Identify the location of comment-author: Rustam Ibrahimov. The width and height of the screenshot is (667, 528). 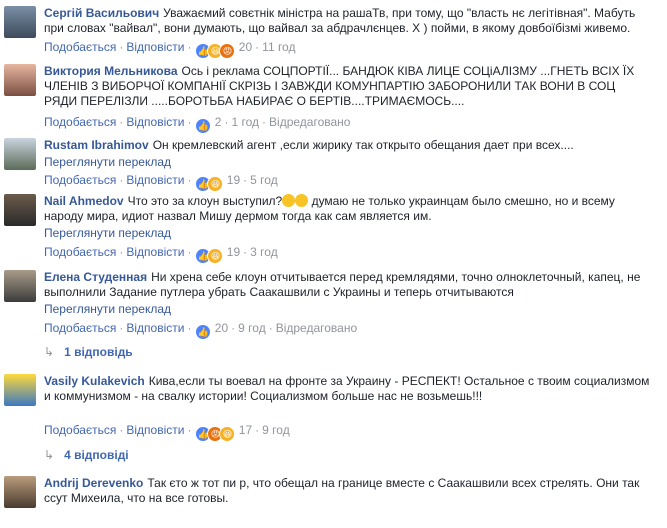
(96, 145).